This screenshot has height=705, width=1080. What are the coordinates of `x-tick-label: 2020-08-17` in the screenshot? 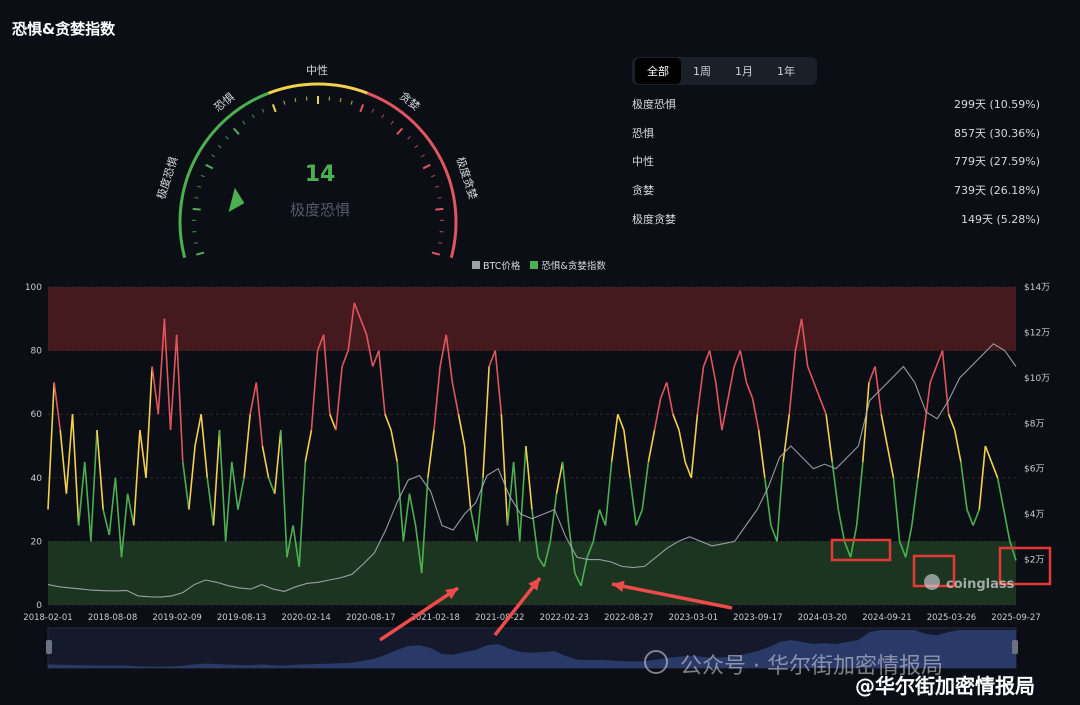 It's located at (370, 618).